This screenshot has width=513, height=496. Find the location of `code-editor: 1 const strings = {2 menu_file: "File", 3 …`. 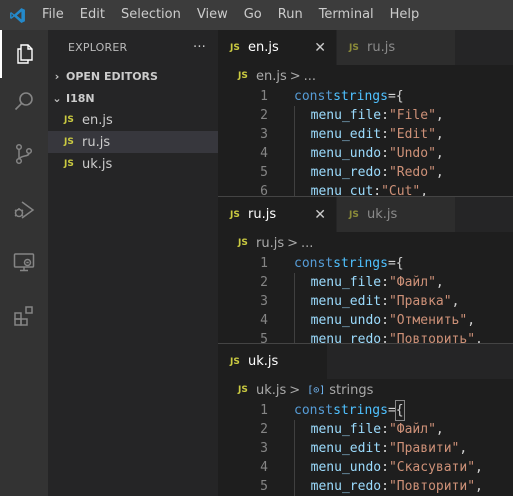

code-editor: 1 const strings = {2 menu_file: "File", 3 … is located at coordinates (365, 141).